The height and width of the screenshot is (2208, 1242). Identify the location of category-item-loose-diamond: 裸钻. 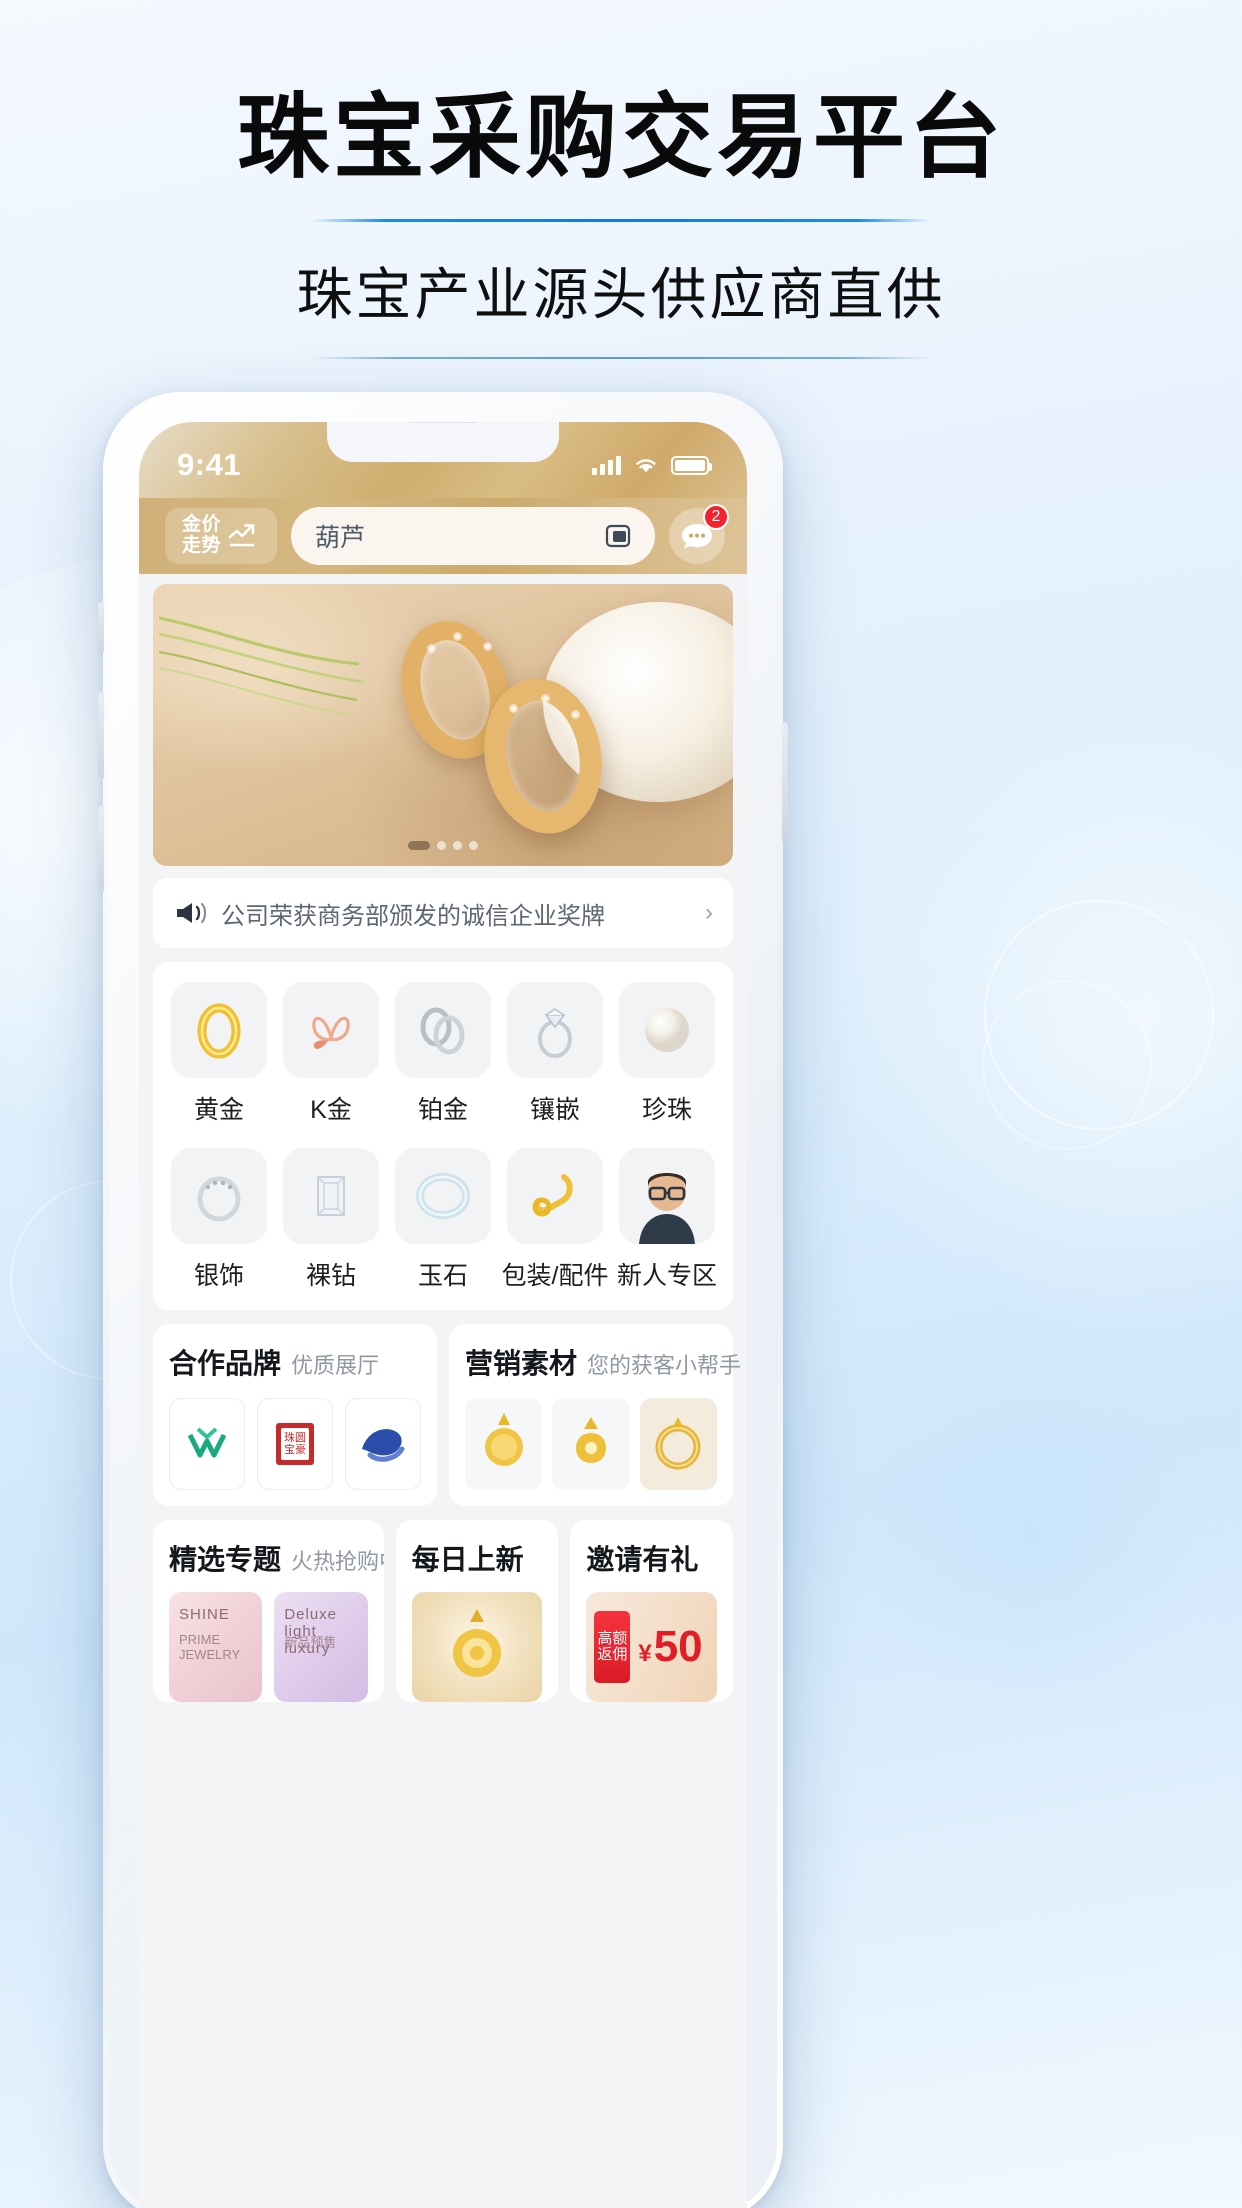
(331, 1220).